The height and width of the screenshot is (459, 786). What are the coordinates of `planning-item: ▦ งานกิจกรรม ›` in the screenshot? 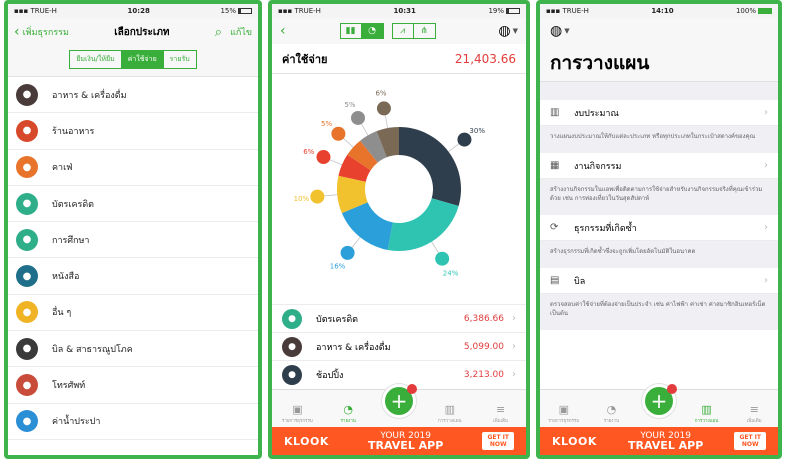 It's located at (659, 166).